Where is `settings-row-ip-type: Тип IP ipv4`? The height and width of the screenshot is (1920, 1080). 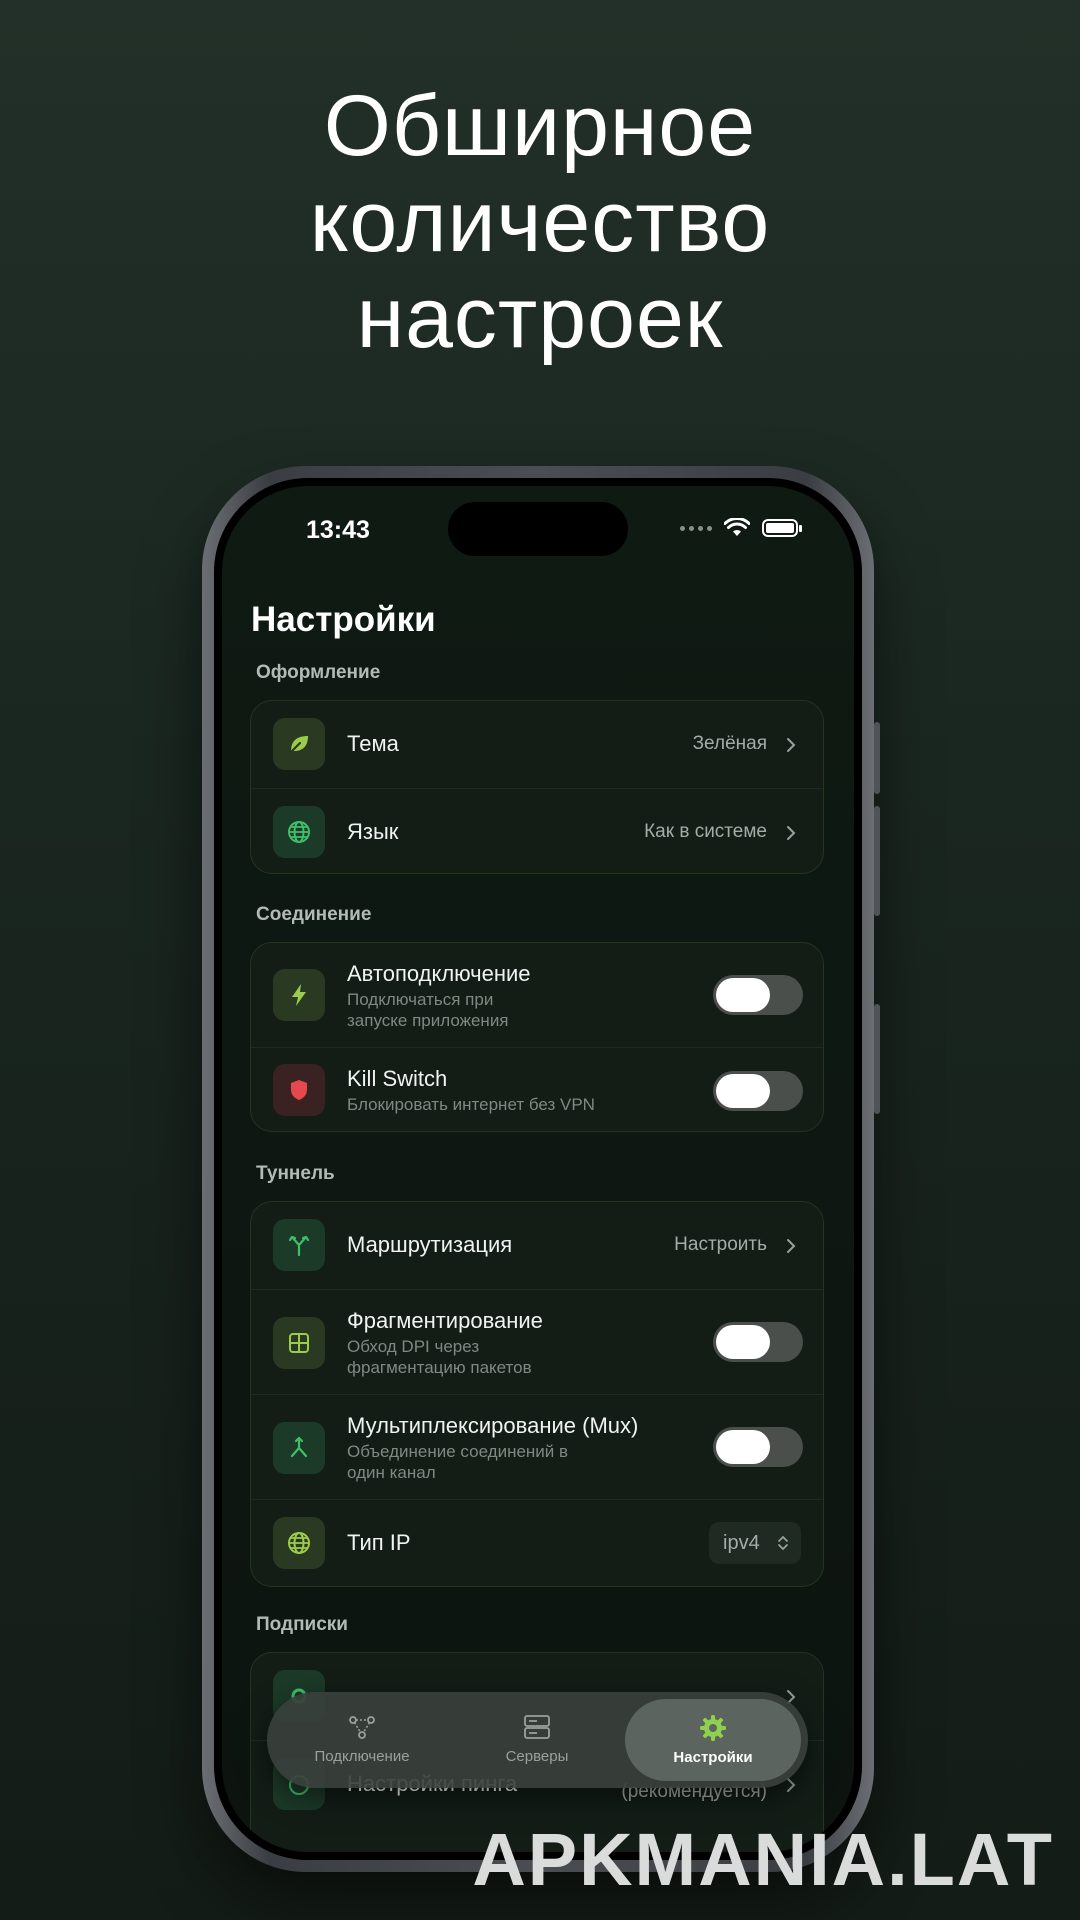
settings-row-ip-type: Тип IP ipv4 is located at coordinates (537, 1542).